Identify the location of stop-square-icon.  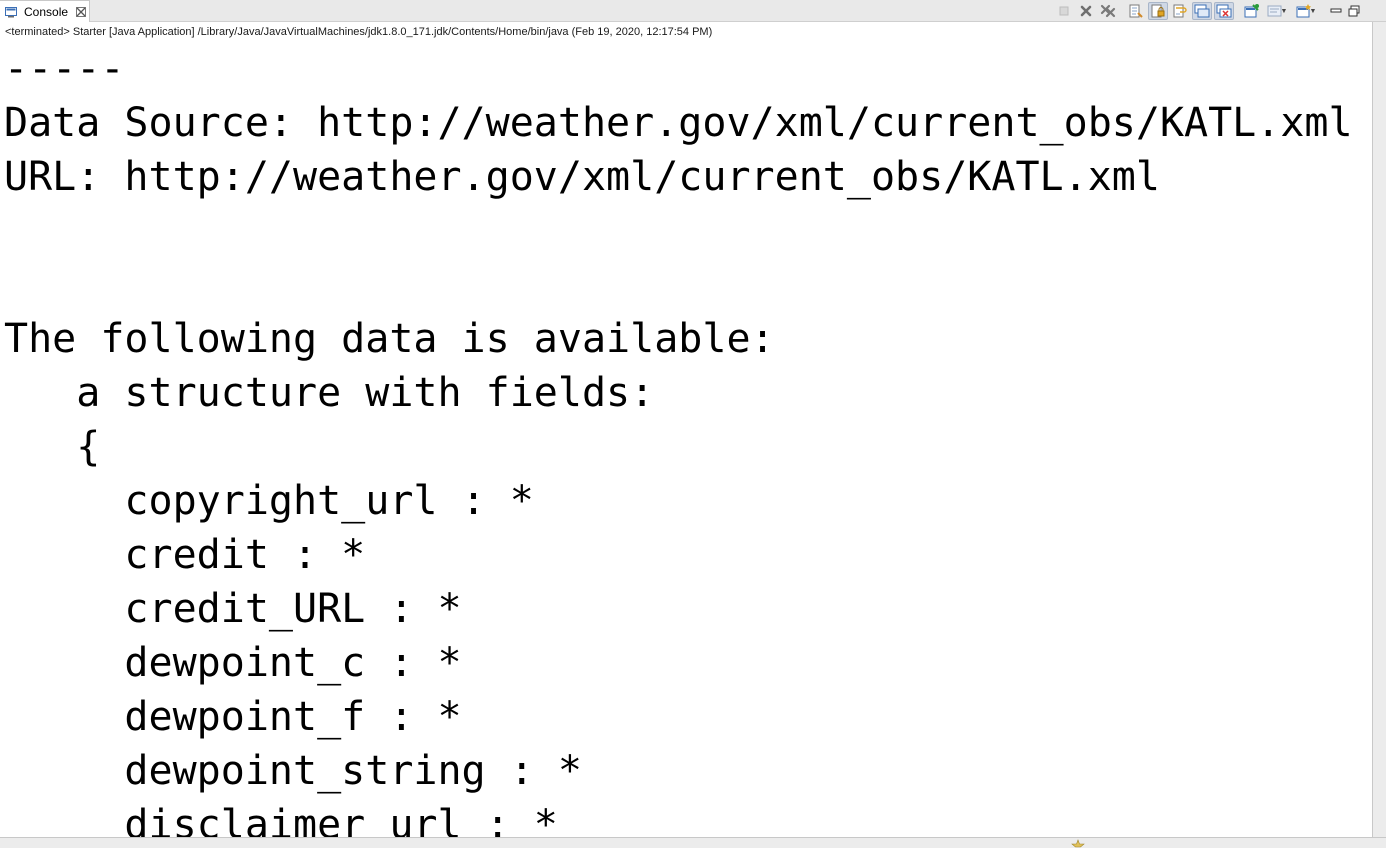
(1064, 11).